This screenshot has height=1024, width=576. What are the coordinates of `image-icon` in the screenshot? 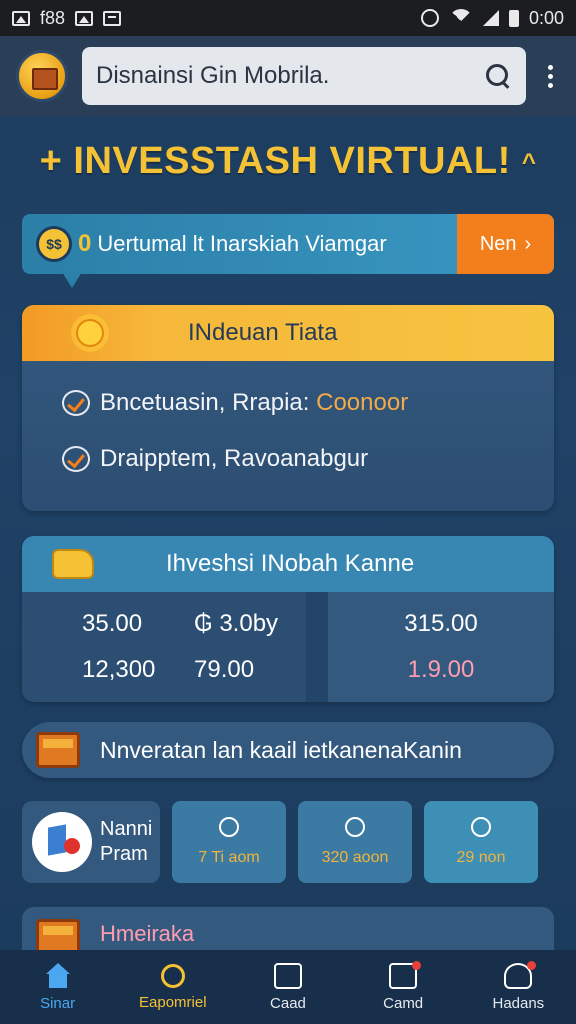 It's located at (84, 18).